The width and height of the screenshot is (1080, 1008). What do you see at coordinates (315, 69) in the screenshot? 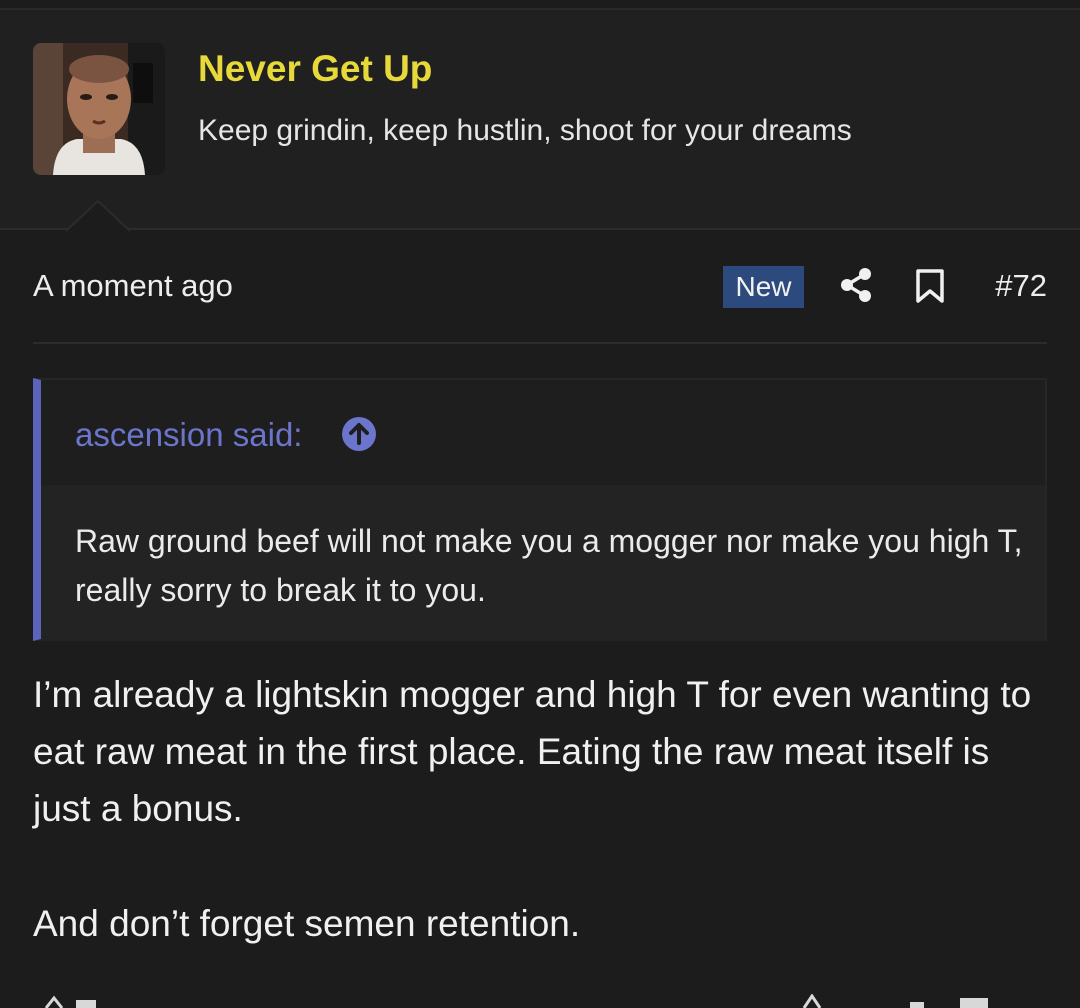
I see `username: Never Get Up` at bounding box center [315, 69].